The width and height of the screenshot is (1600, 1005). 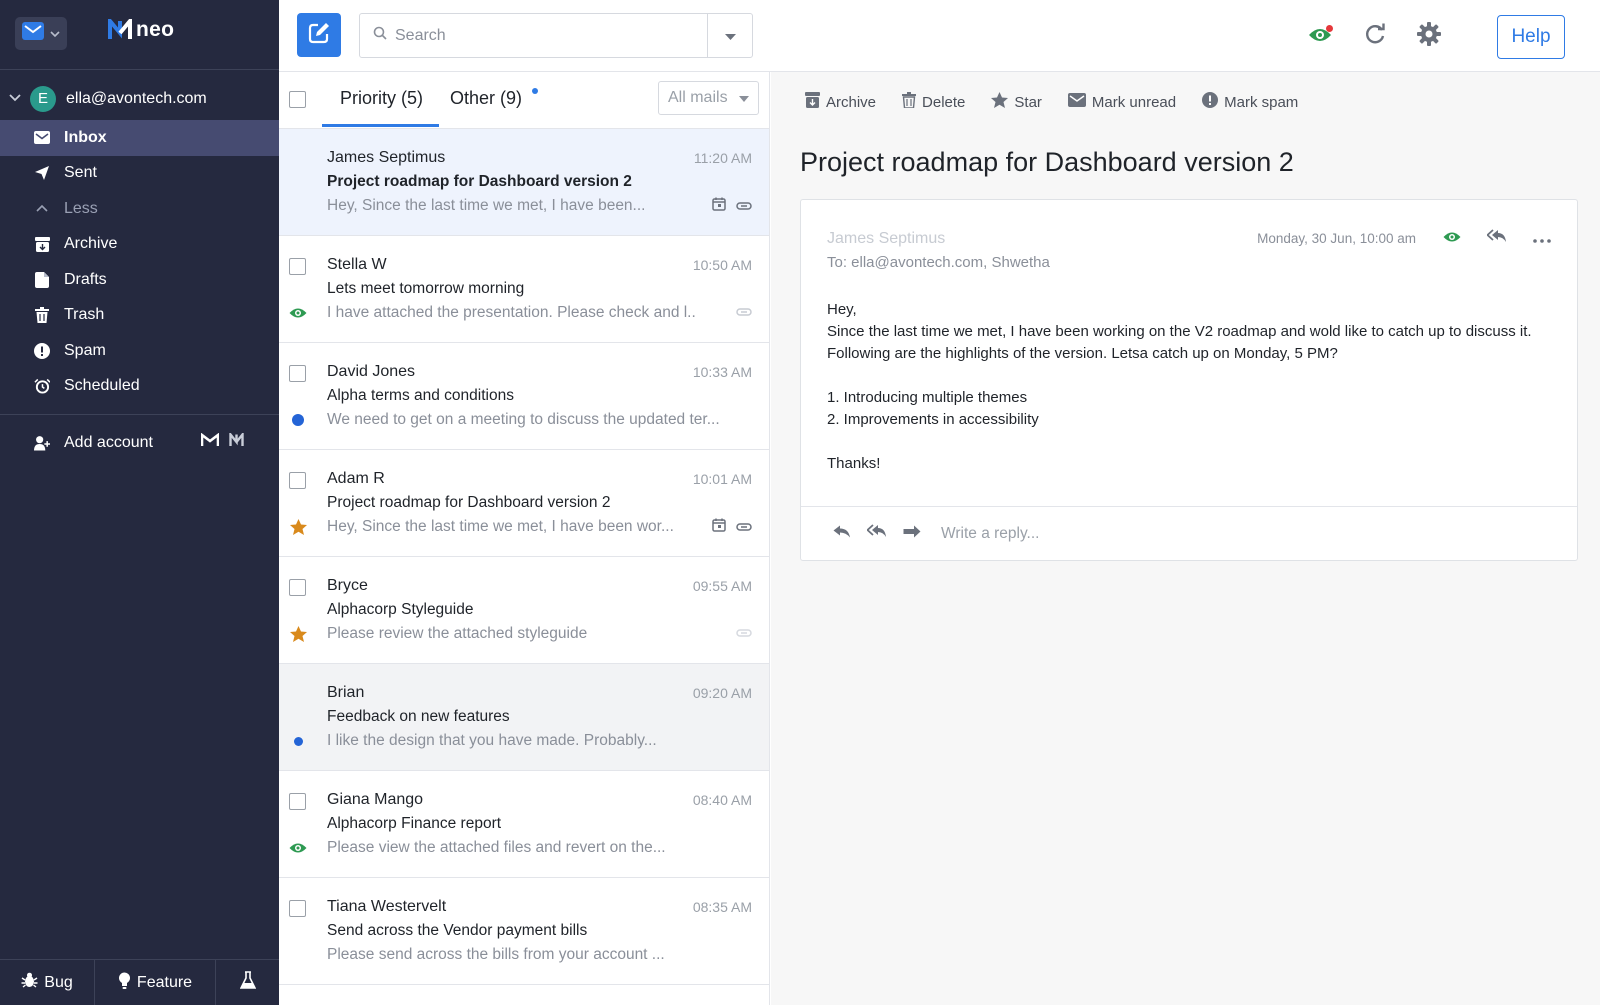 What do you see at coordinates (380, 125) in the screenshot?
I see `active-tab-indicator` at bounding box center [380, 125].